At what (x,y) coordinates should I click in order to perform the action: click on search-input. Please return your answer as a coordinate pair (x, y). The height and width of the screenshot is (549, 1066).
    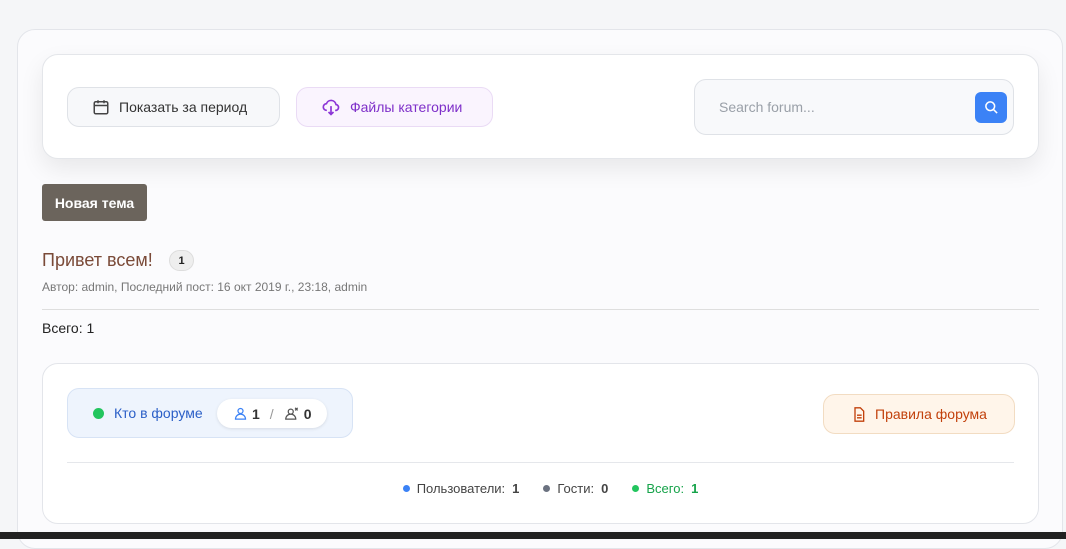
    Looking at the image, I should click on (837, 107).